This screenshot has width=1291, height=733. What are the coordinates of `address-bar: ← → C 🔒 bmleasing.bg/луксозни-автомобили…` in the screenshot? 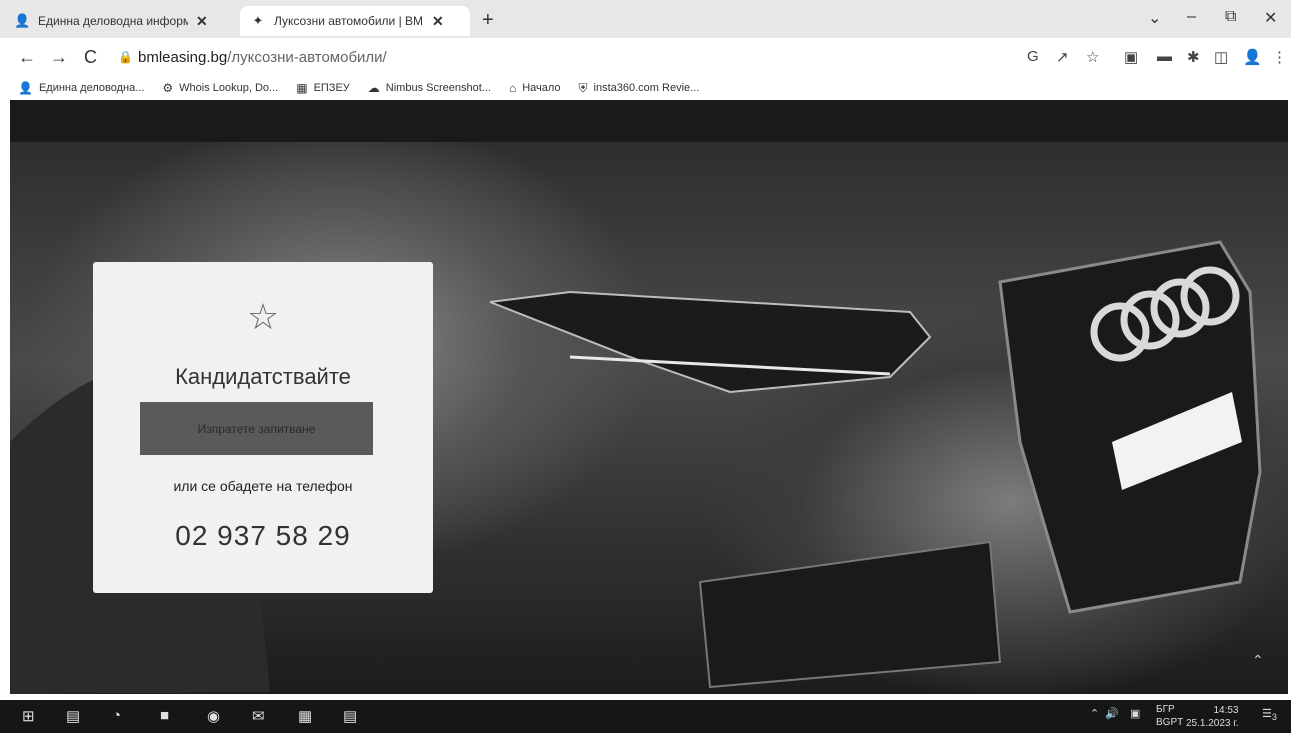 It's located at (645, 57).